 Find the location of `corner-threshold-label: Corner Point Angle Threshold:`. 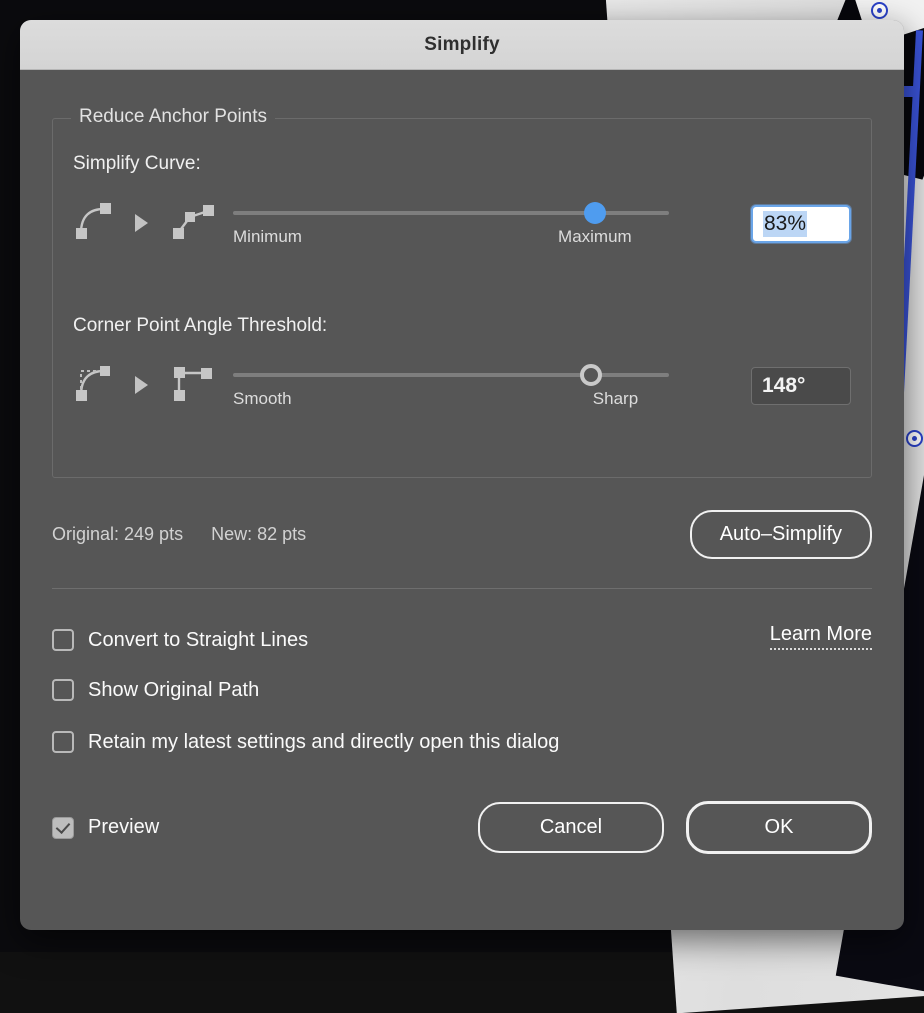

corner-threshold-label: Corner Point Angle Threshold: is located at coordinates (462, 326).